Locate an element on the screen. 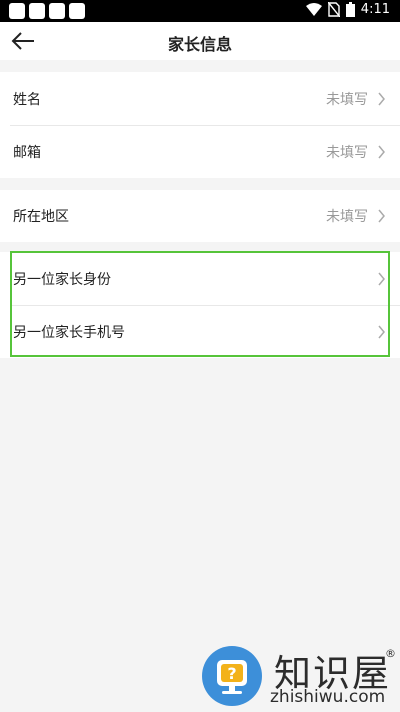 The image size is (400, 712). row-label: 邮箱 is located at coordinates (27, 152).